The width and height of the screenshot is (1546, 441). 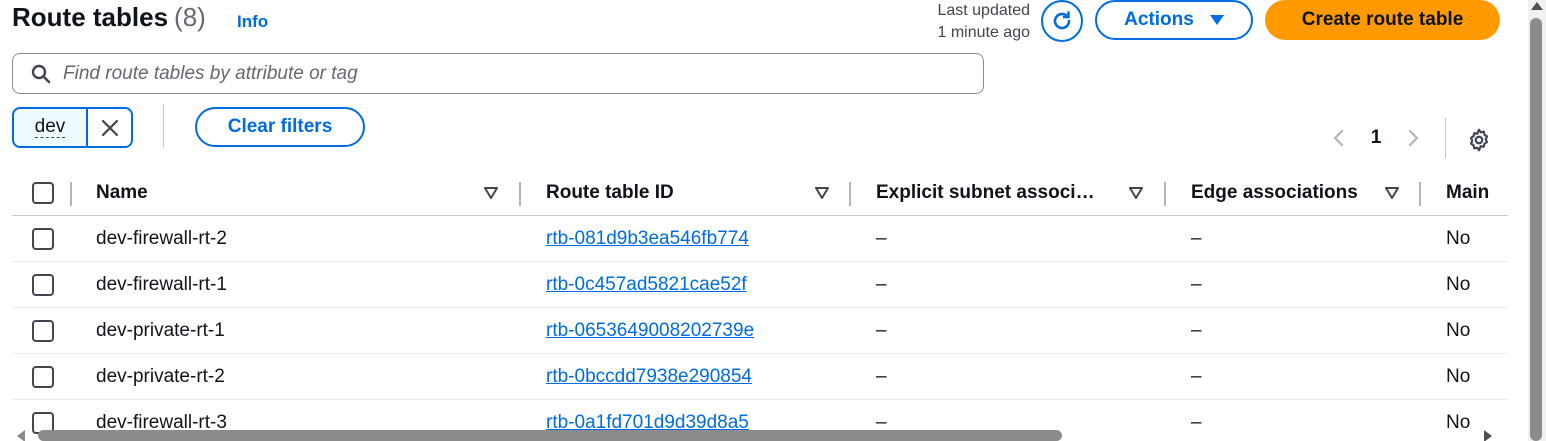 What do you see at coordinates (1159, 19) in the screenshot?
I see `actions-label: Actions` at bounding box center [1159, 19].